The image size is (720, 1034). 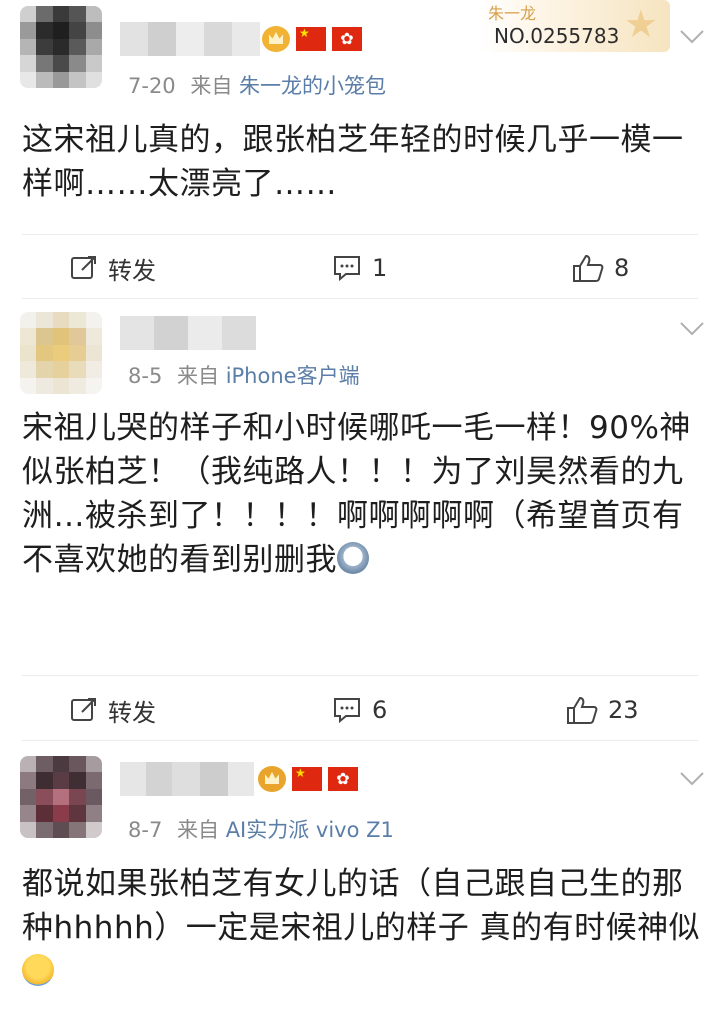 I want to click on post-date: 8-5, so click(x=145, y=376).